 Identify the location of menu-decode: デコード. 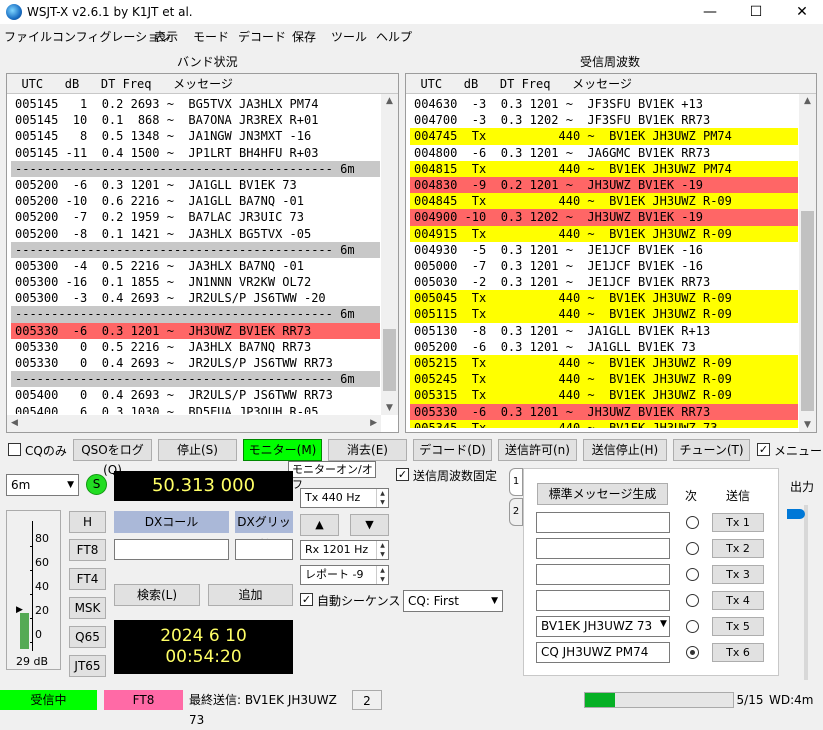
(262, 36).